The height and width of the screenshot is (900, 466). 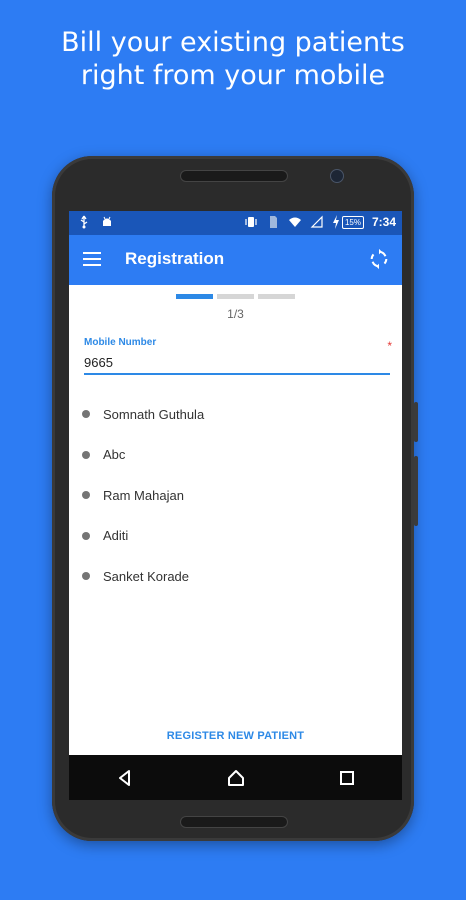 What do you see at coordinates (233, 42) in the screenshot?
I see `promo-line-1: Bill your existing patients` at bounding box center [233, 42].